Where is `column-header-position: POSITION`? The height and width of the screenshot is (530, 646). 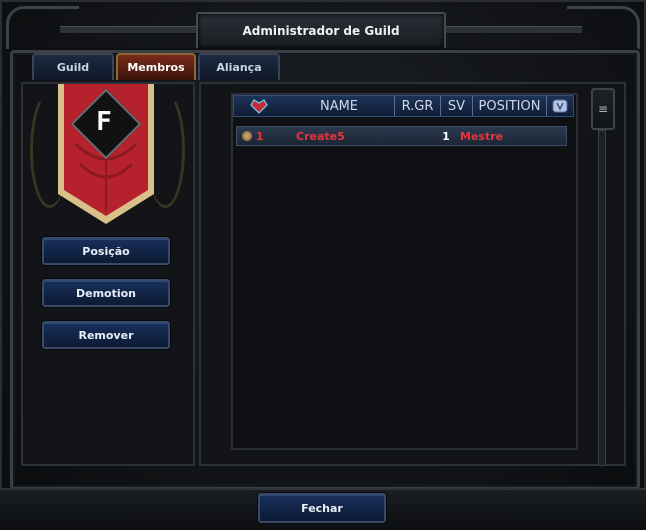
column-header-position: POSITION is located at coordinates (509, 106).